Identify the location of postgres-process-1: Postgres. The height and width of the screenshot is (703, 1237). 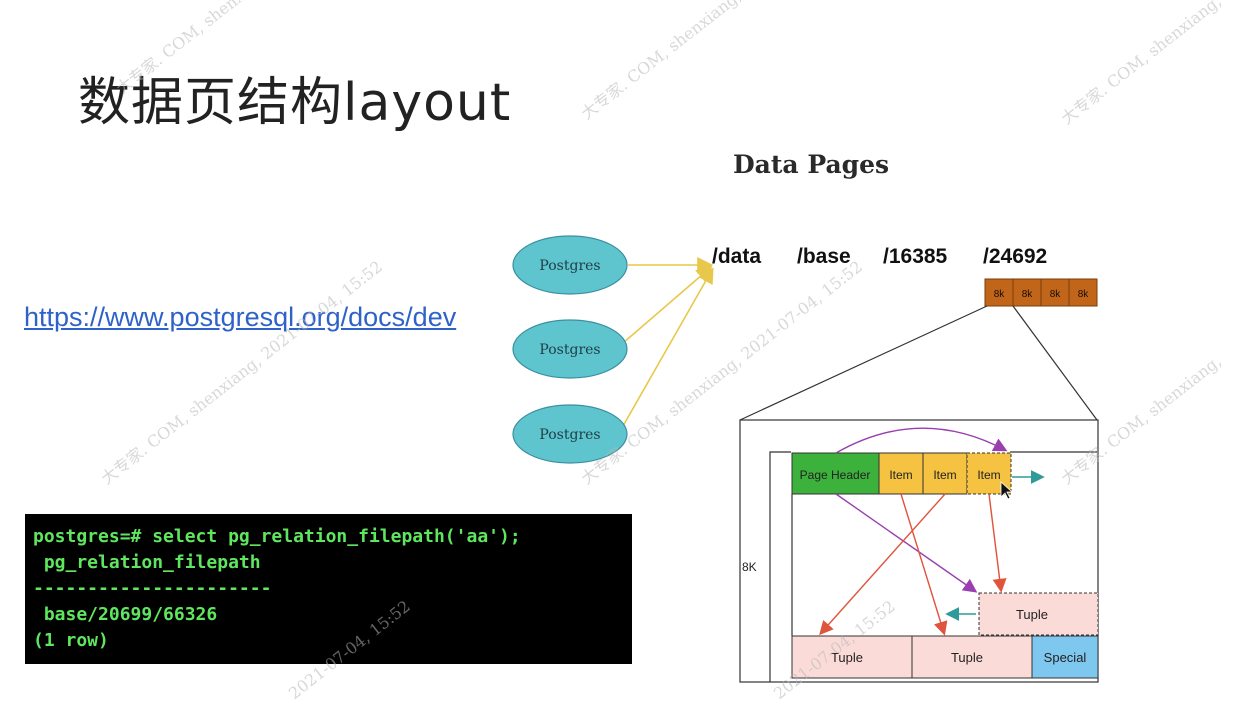
(570, 265).